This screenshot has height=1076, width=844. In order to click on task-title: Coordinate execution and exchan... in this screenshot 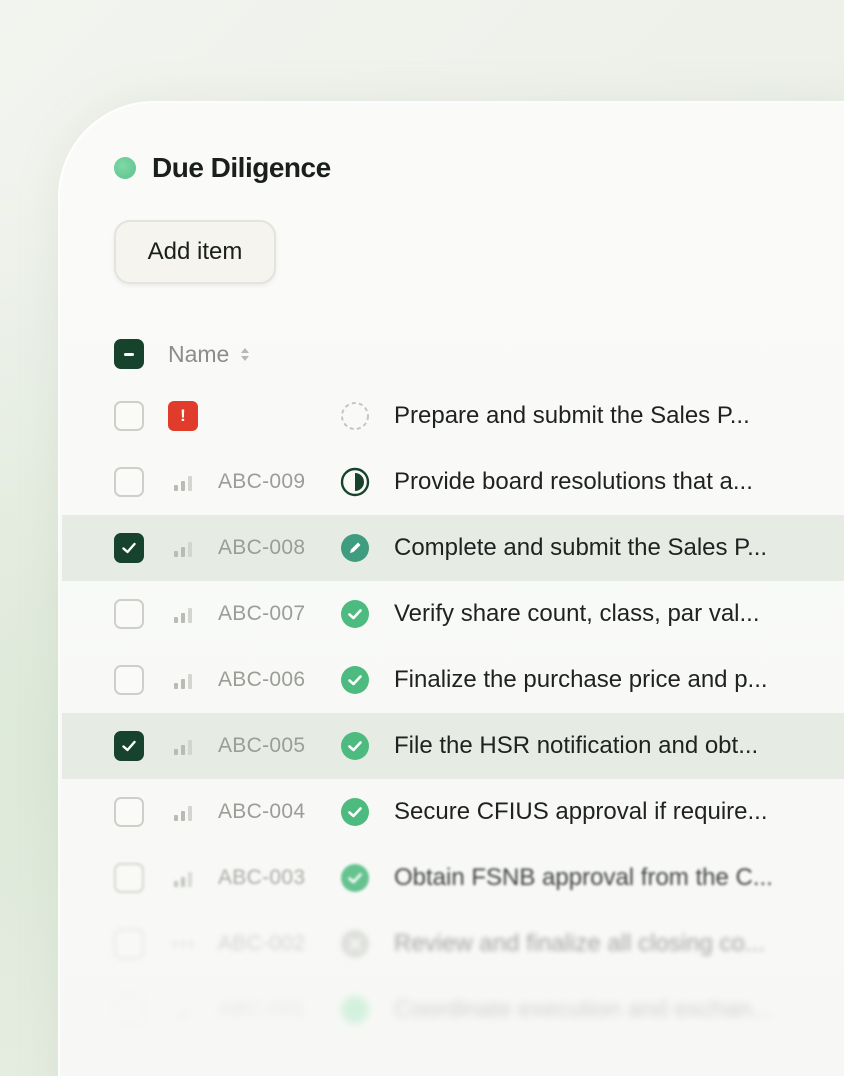, I will do `click(583, 1010)`.